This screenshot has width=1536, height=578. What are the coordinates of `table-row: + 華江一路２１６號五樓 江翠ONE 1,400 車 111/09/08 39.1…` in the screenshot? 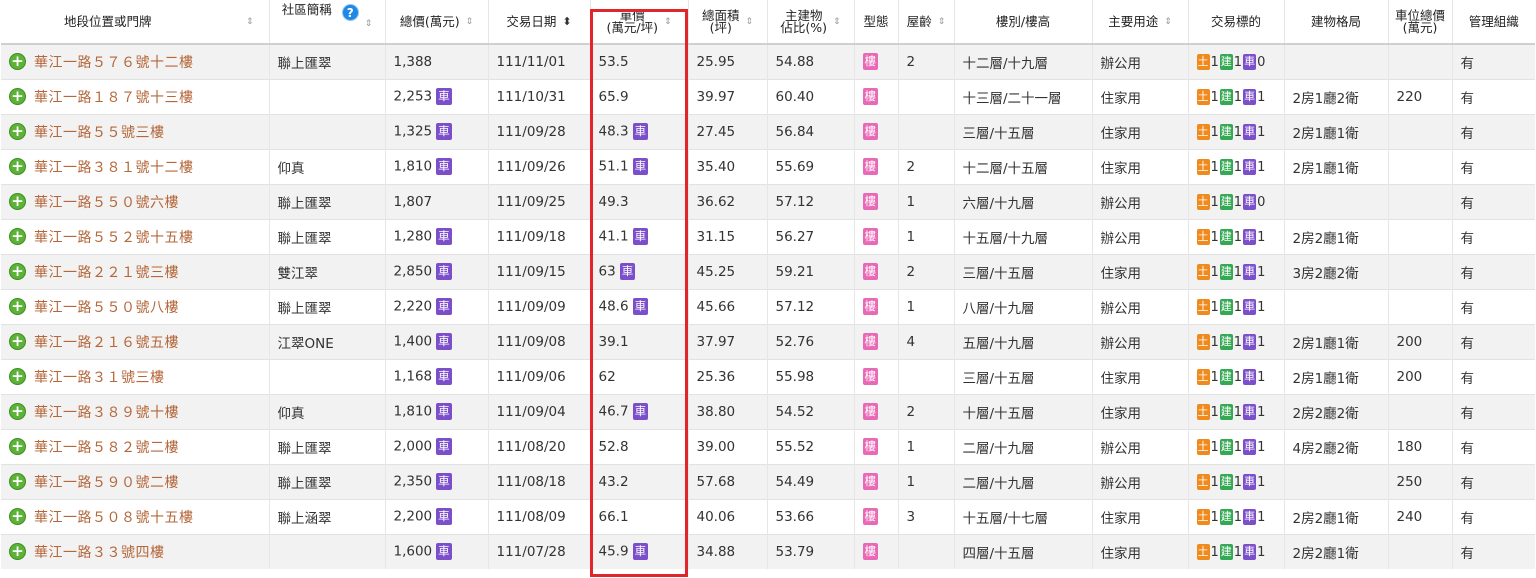 It's located at (768, 341).